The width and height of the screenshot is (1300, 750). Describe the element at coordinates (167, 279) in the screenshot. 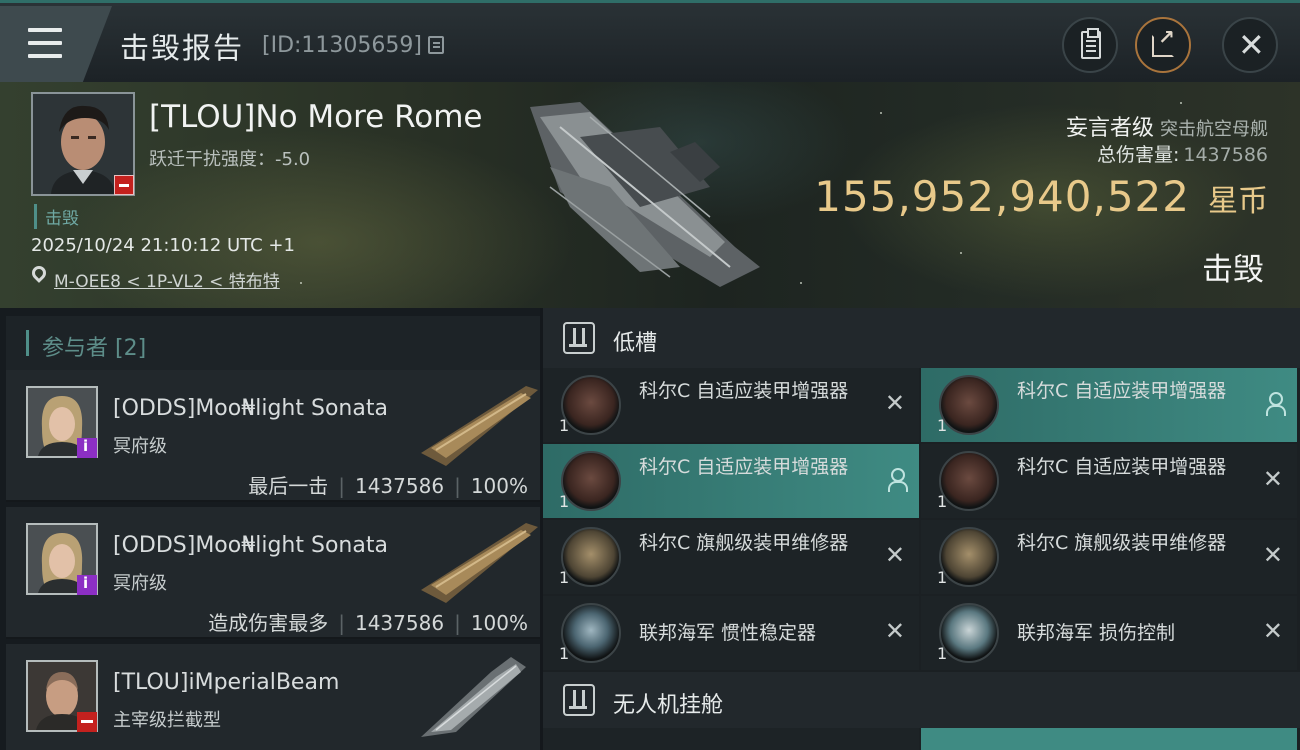

I see `location-link: M-OEE8 < 1P-VL2 < 特布特` at that location.